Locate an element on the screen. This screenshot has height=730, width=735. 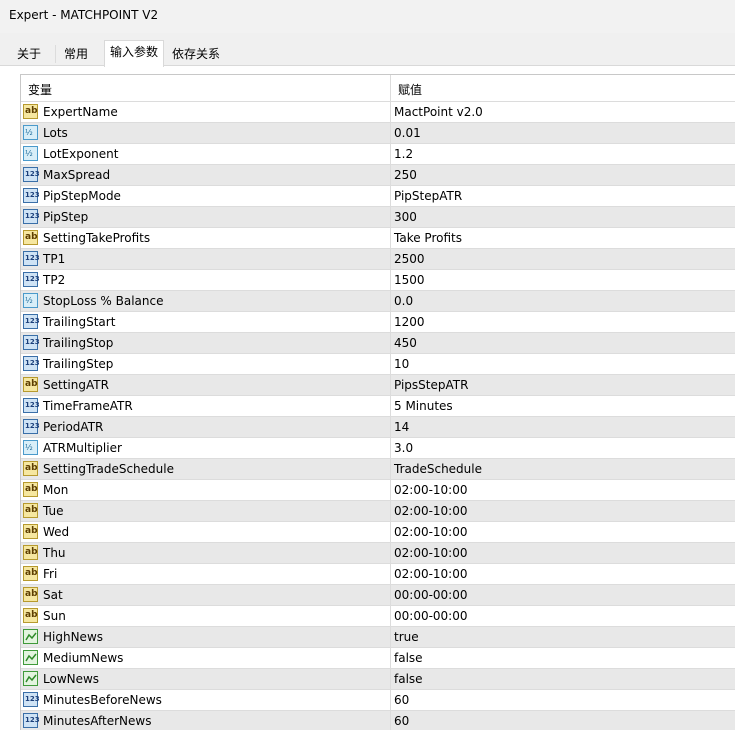
table-row: 123 TimeFrameATR 5 Minutes is located at coordinates (378, 406).